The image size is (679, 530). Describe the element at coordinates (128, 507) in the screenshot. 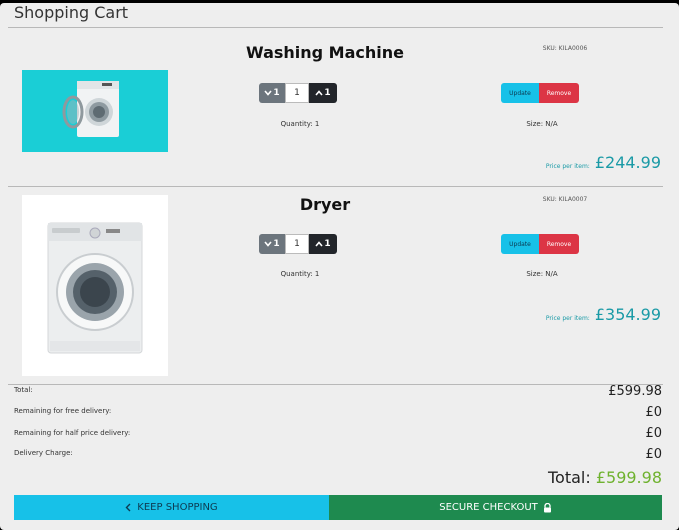

I see `chevron-left-icon` at that location.